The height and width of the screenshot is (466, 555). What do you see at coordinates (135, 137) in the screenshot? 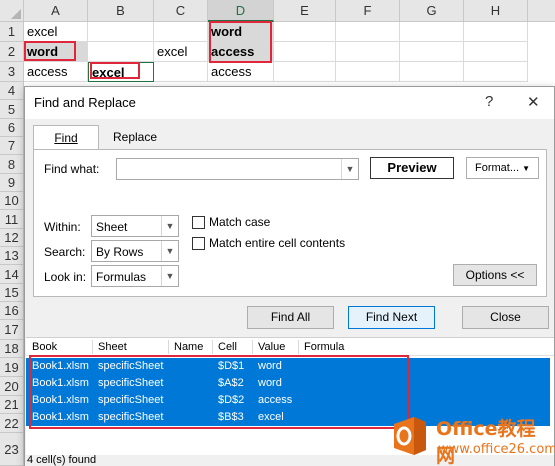
I see `tab-replace: Replace` at bounding box center [135, 137].